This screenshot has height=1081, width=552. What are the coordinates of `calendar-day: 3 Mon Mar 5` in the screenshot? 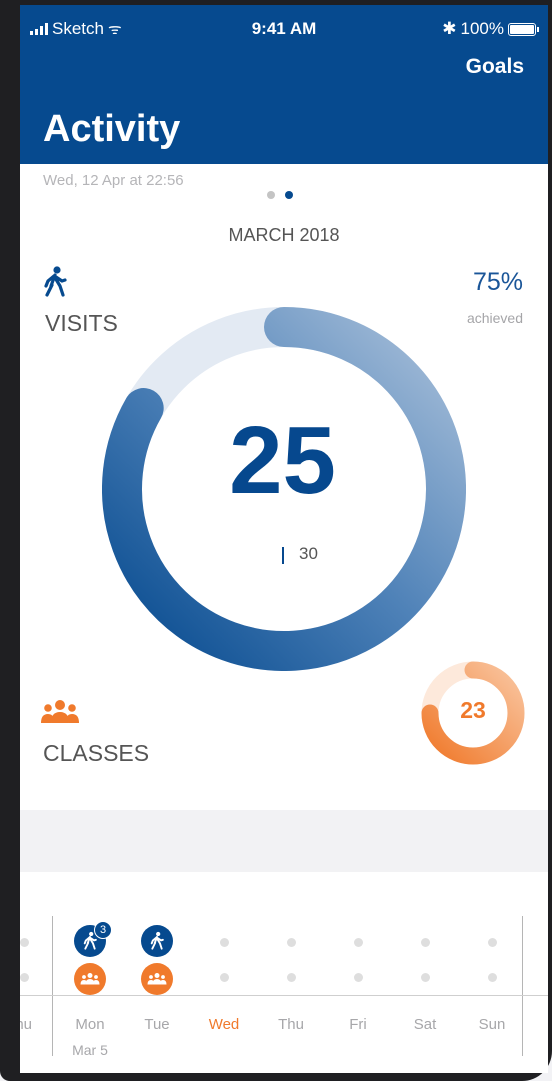 It's located at (90, 972).